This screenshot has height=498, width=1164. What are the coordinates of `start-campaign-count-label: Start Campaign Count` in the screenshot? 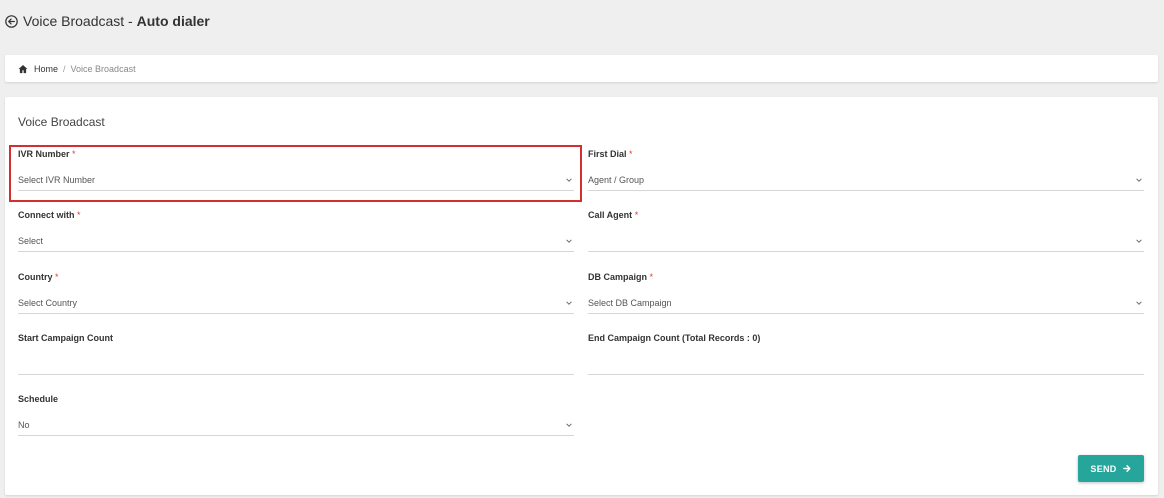 It's located at (66, 338).